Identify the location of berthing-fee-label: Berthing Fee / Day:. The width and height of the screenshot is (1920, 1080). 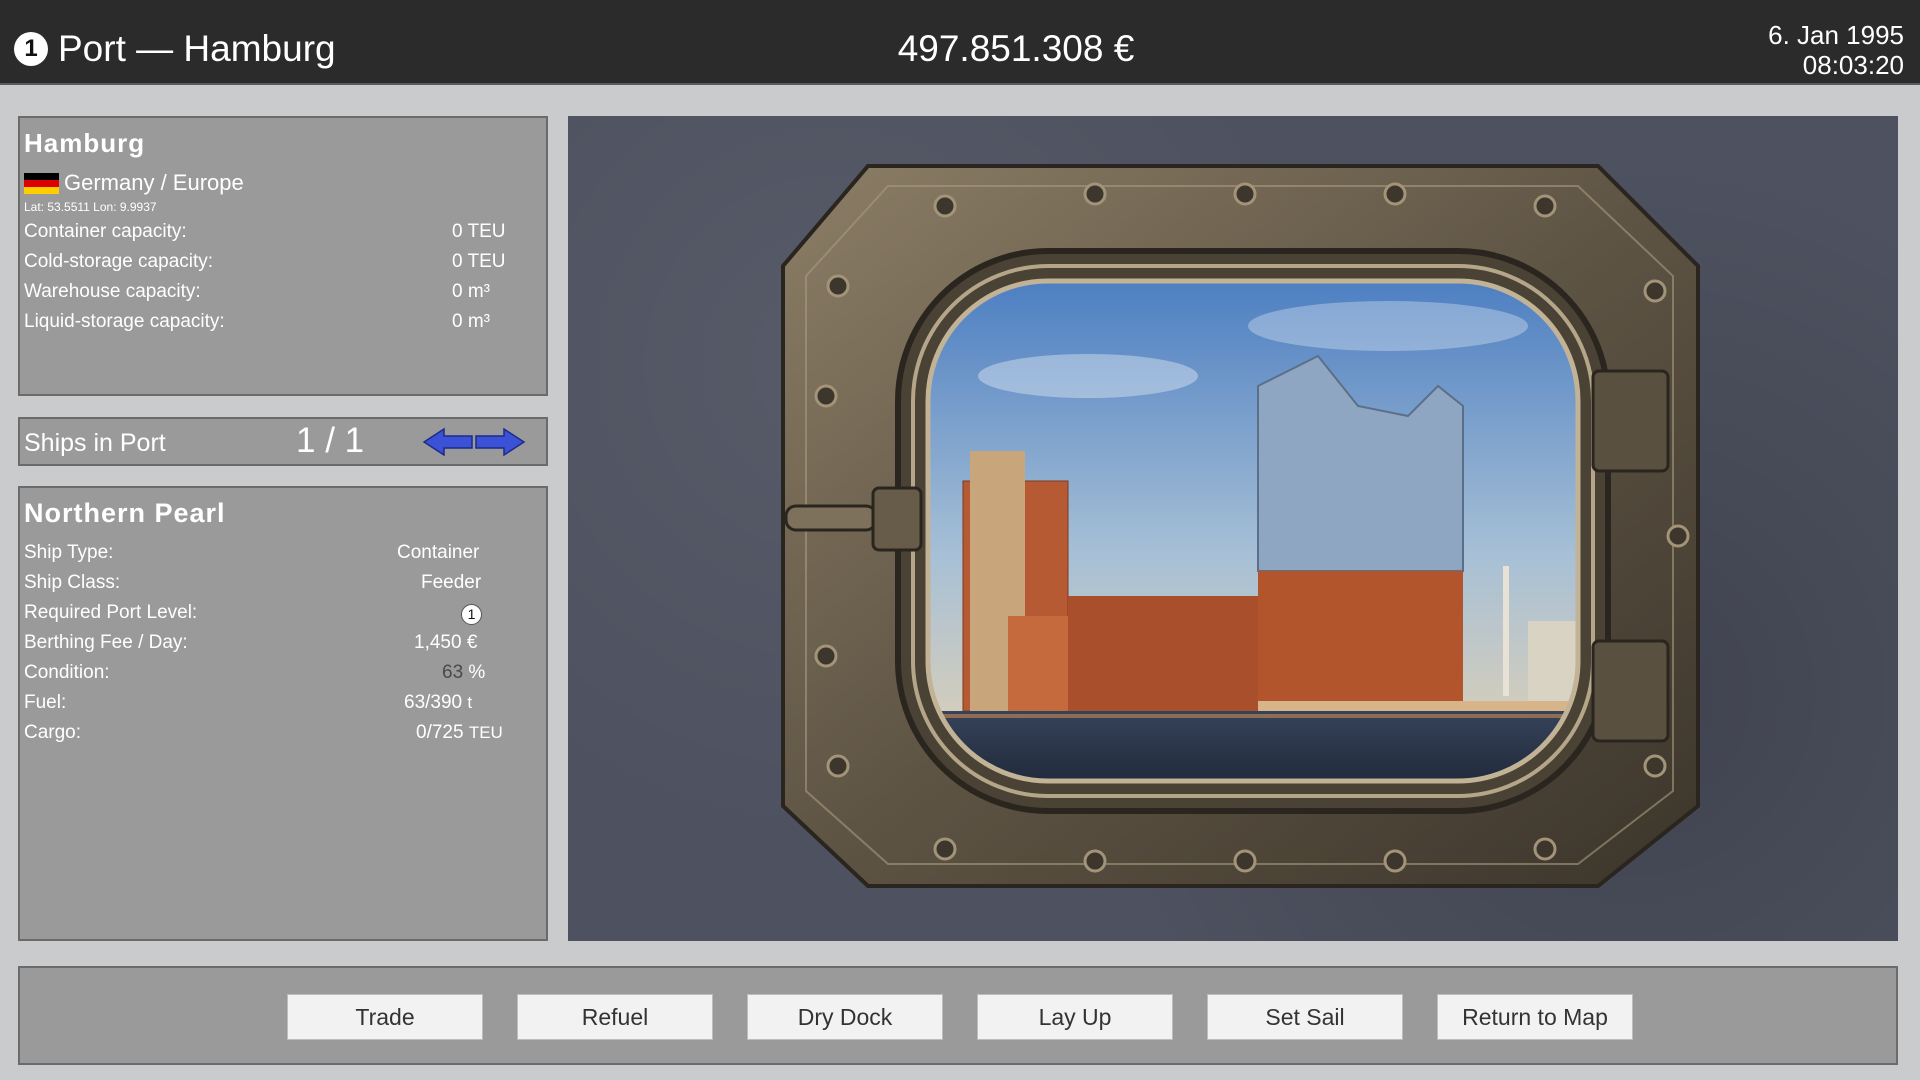
(106, 642).